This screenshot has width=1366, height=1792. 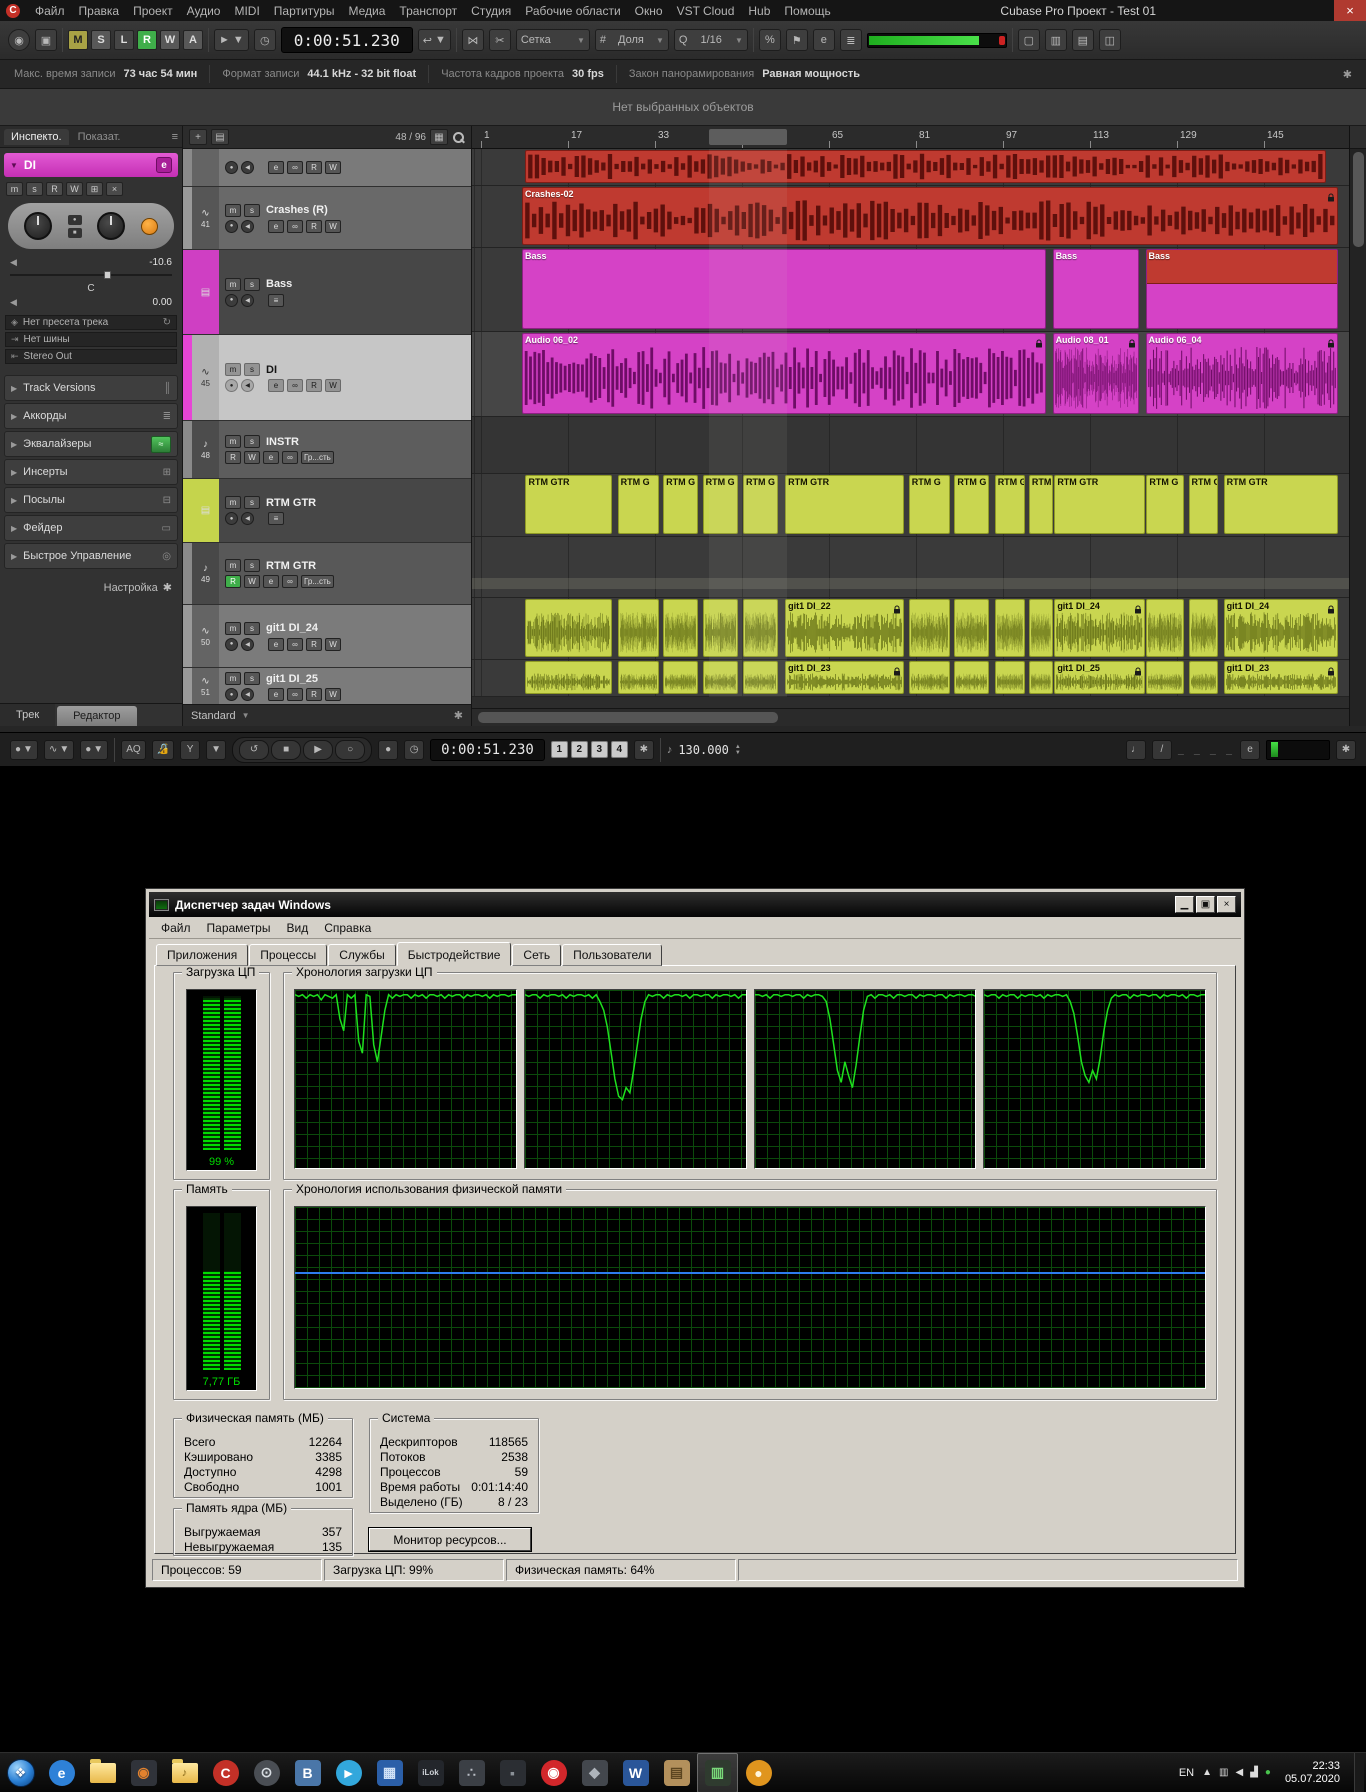 I want to click on menubar-item: Hub, so click(x=759, y=11).